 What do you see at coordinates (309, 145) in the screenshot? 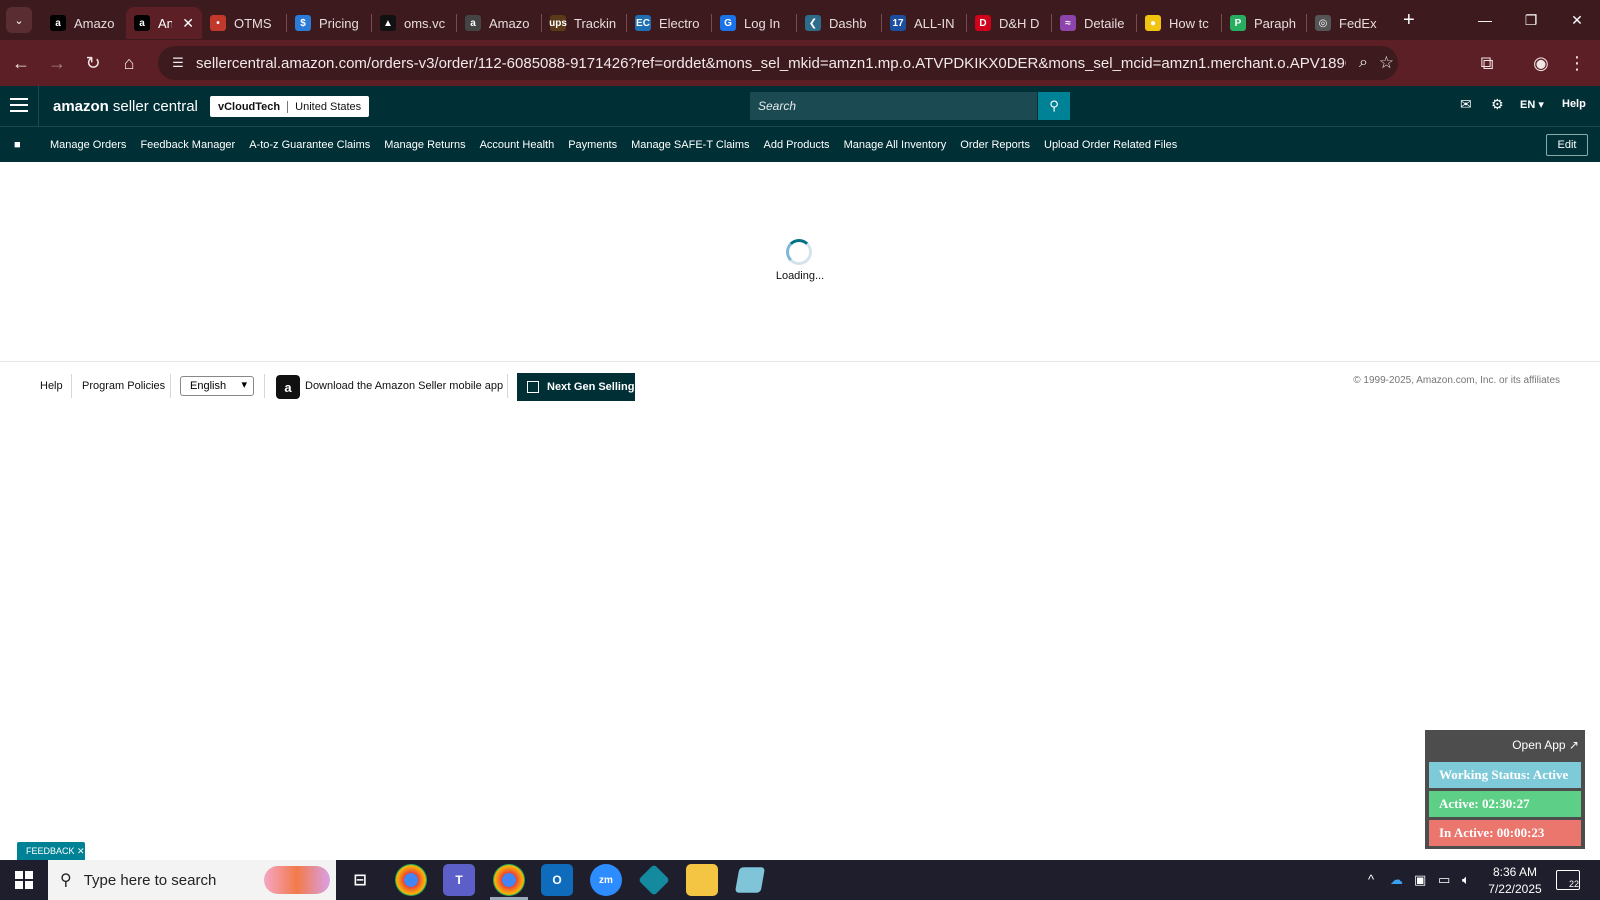
I see `nav-link-a-to-z-guarantee-claims: A-to-z Guarantee Claims` at bounding box center [309, 145].